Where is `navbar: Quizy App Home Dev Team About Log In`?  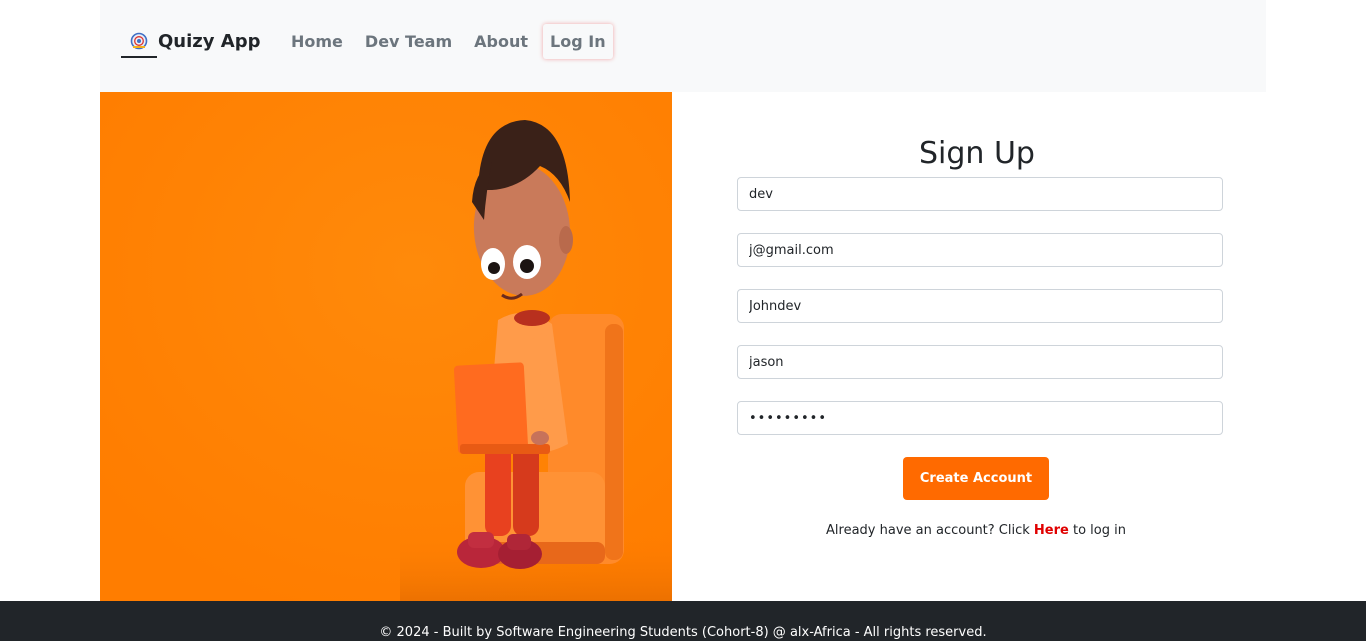
navbar: Quizy App Home Dev Team About Log In is located at coordinates (683, 46).